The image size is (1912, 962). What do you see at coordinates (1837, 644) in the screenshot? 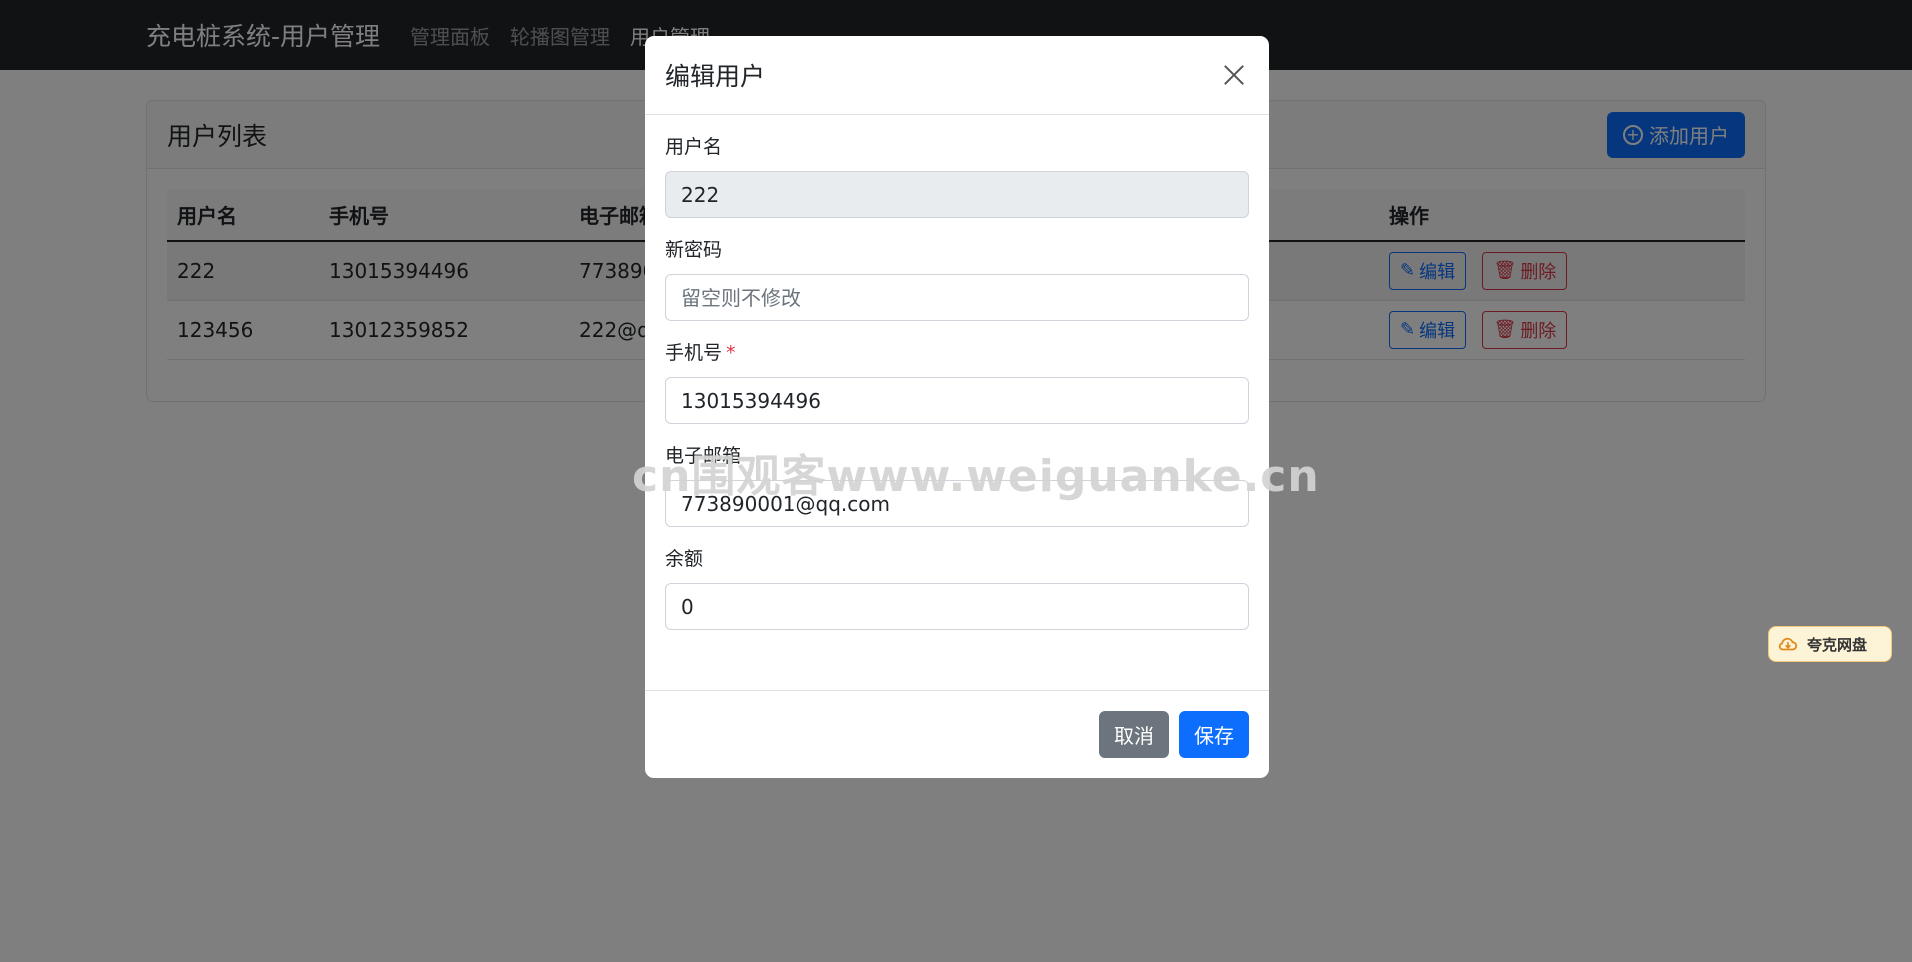
I see `widget-label: 夸克网盘` at bounding box center [1837, 644].